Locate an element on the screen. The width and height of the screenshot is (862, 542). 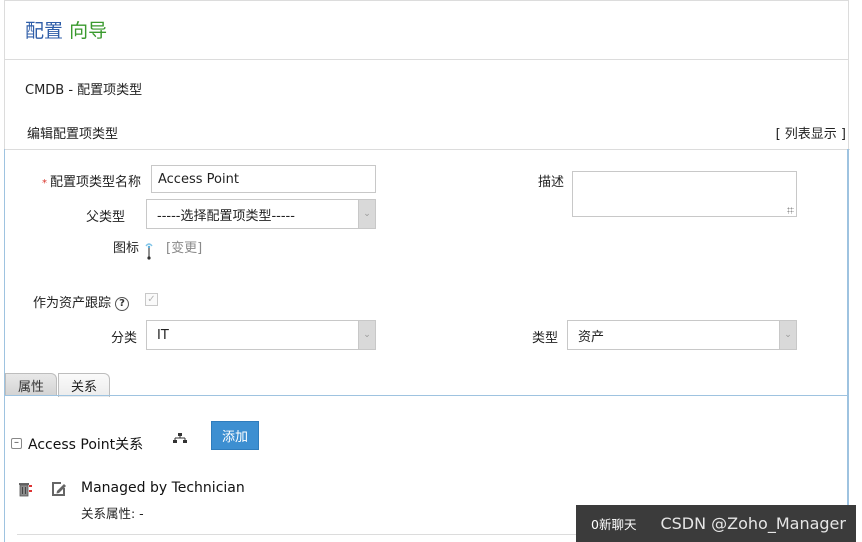
type-value: 资产 is located at coordinates (591, 337).